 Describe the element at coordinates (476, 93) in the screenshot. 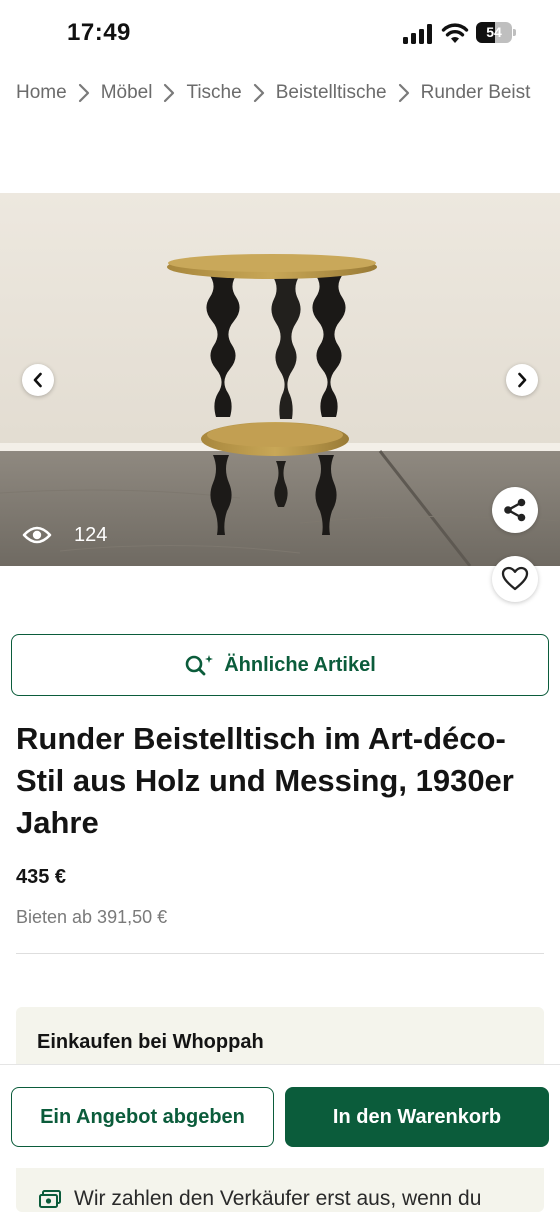

I see `breadcrumb-current: Runder Beist` at that location.